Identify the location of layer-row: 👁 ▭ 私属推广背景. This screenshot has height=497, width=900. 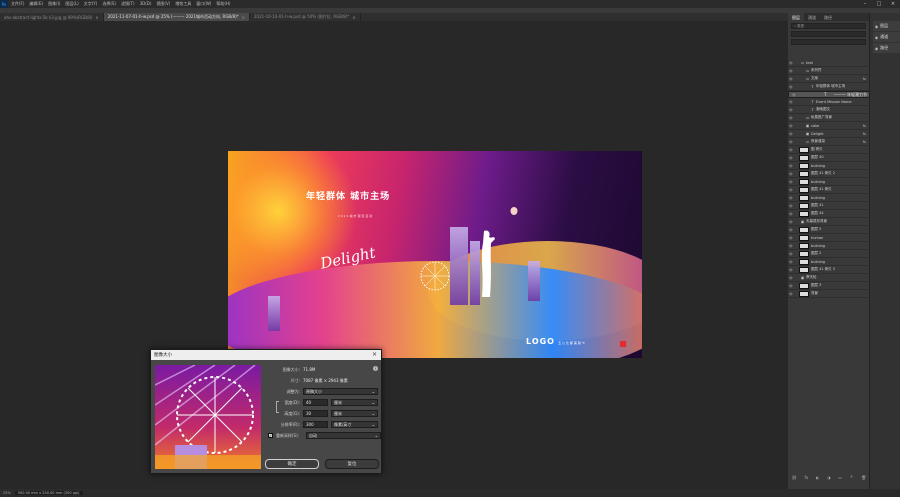
(829, 118).